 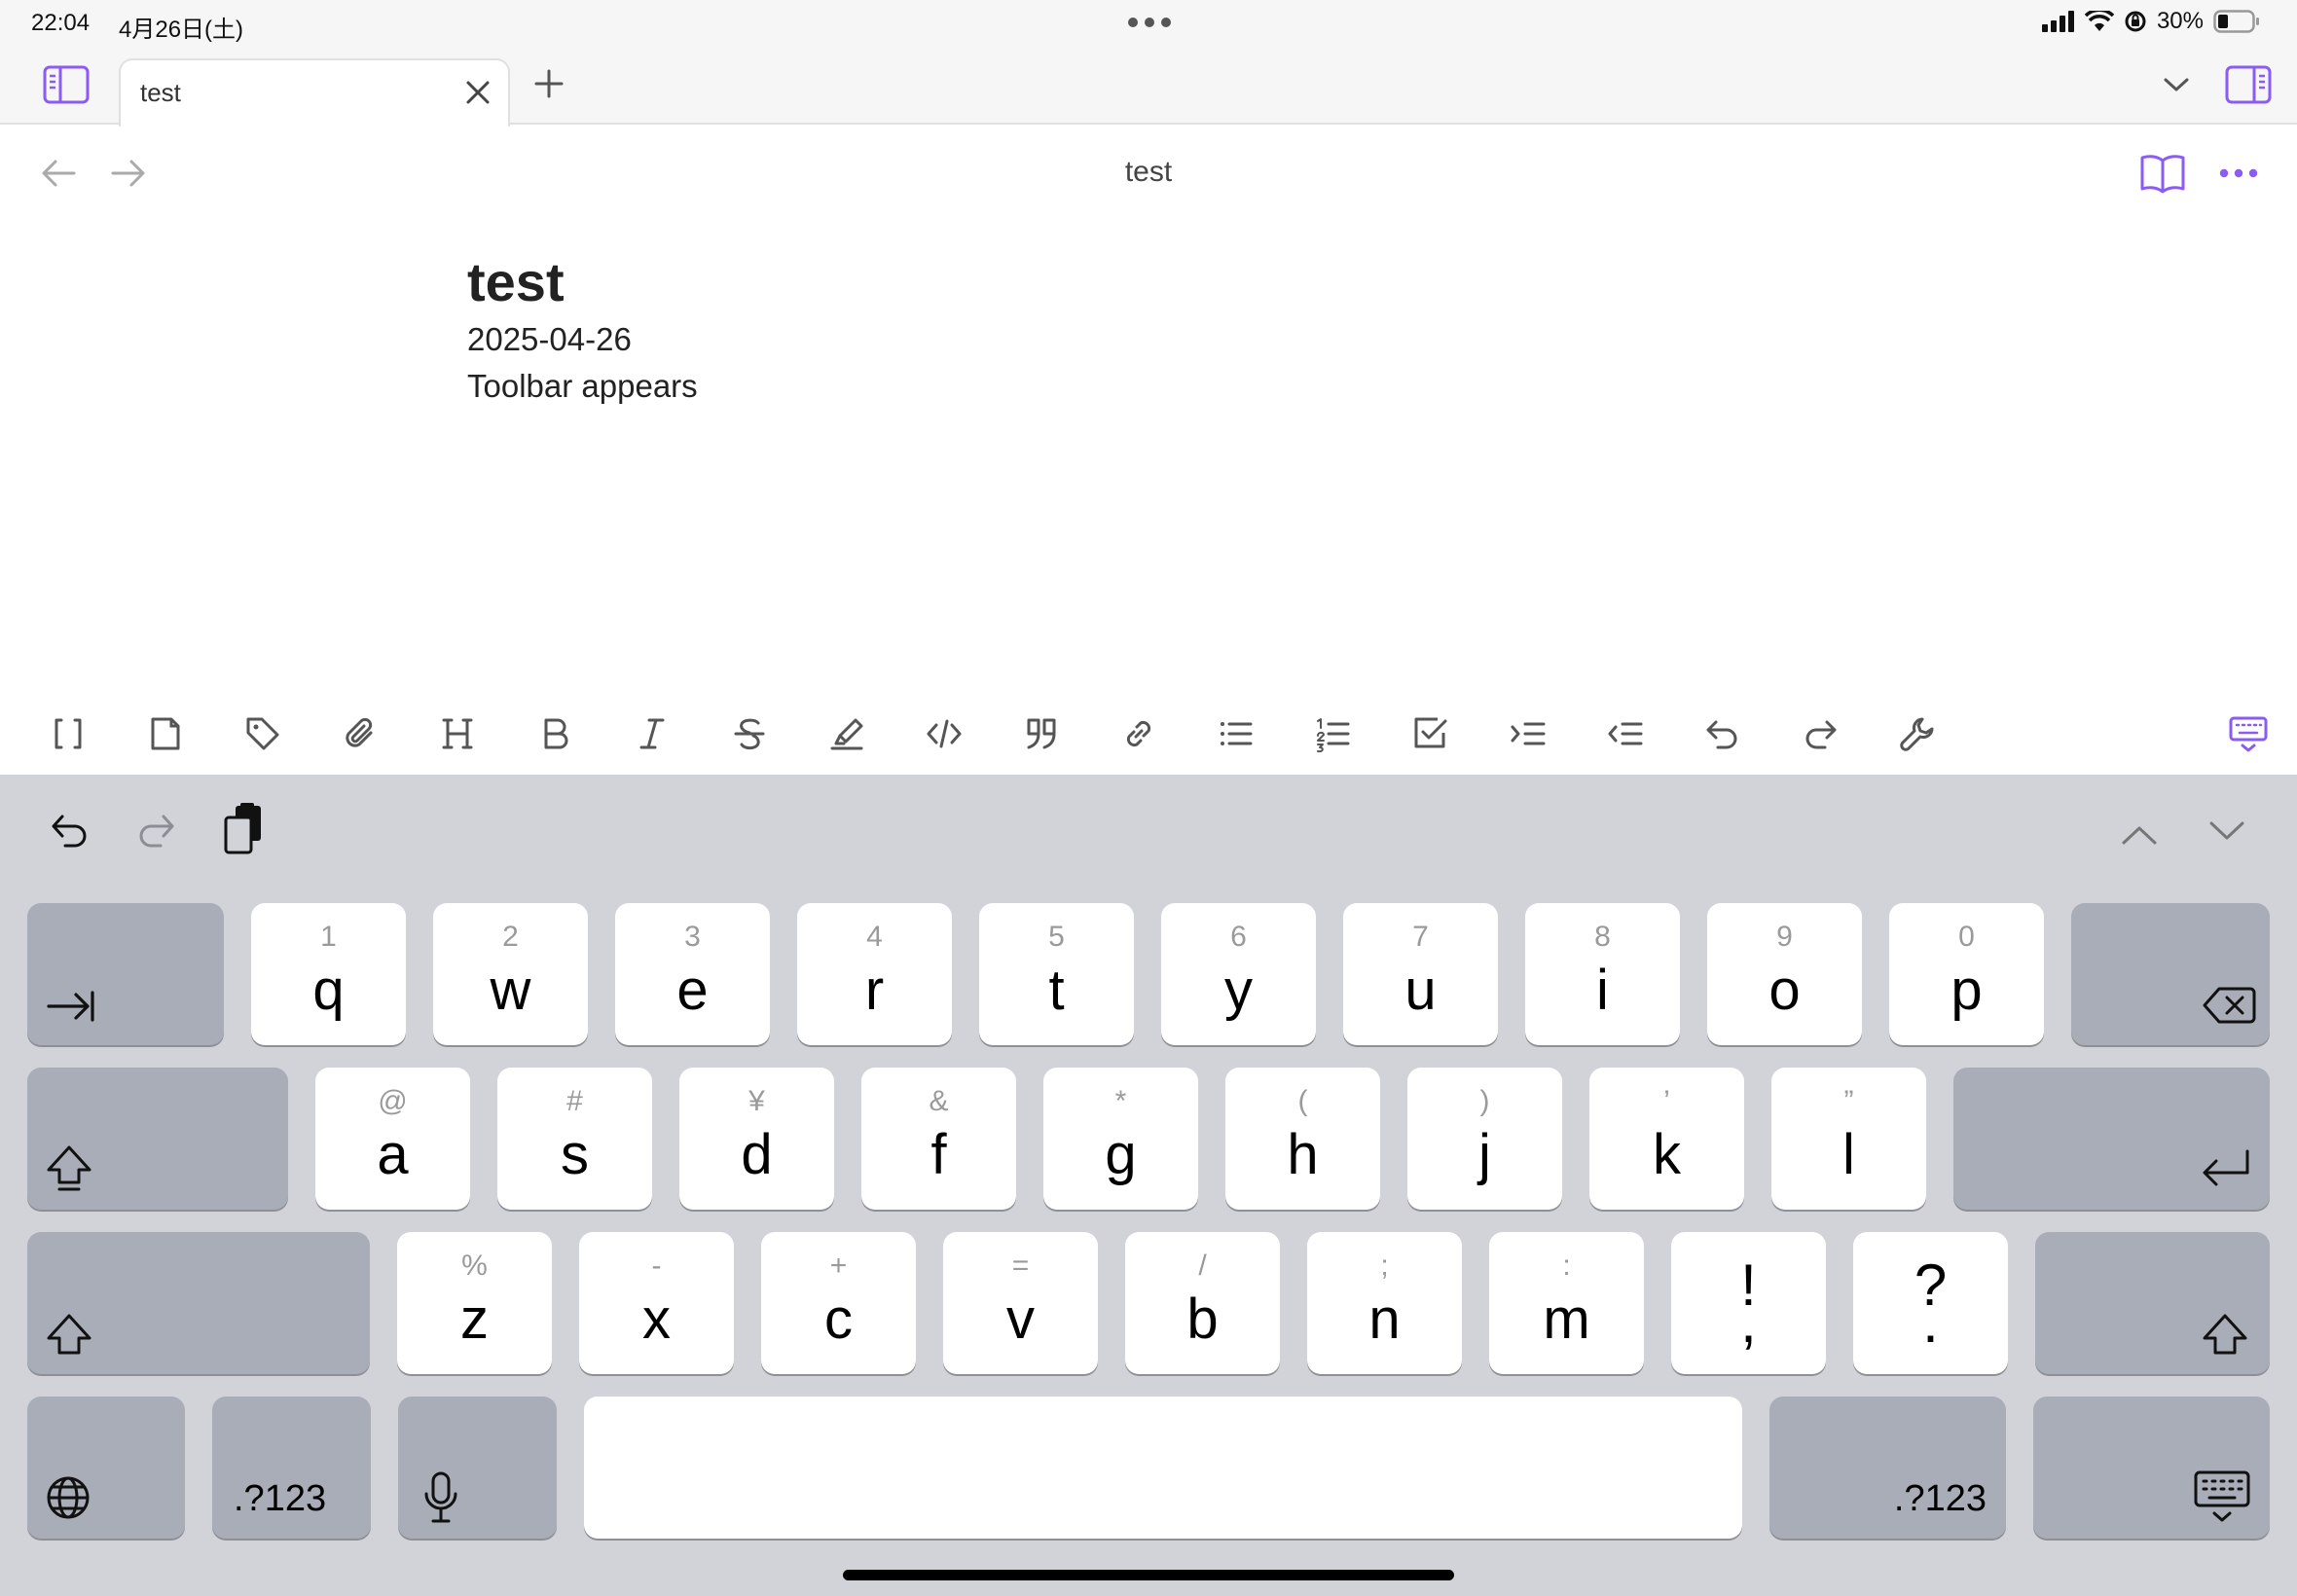 What do you see at coordinates (2152, 1303) in the screenshot?
I see `right-shift-key` at bounding box center [2152, 1303].